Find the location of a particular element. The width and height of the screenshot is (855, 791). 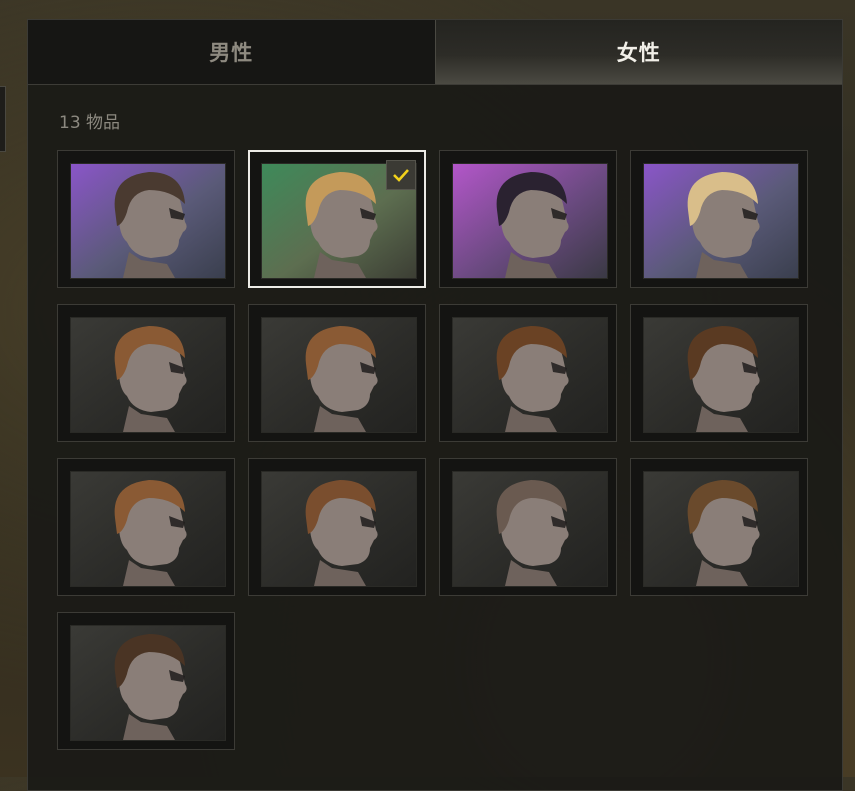

item-count: 13 物品 is located at coordinates (90, 123).